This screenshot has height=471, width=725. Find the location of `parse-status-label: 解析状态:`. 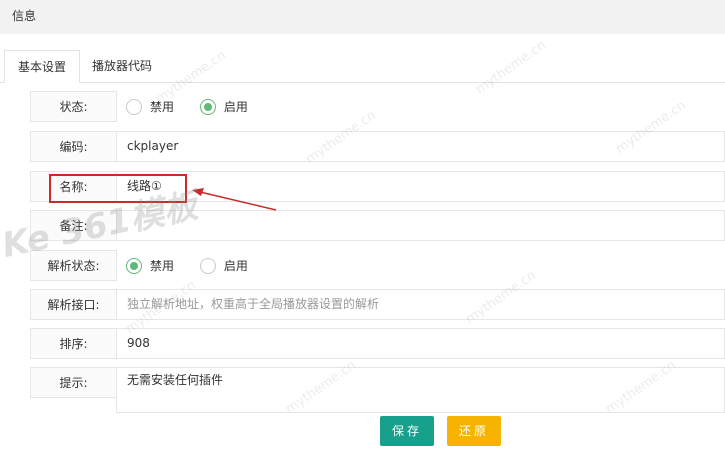

parse-status-label: 解析状态: is located at coordinates (73, 265).